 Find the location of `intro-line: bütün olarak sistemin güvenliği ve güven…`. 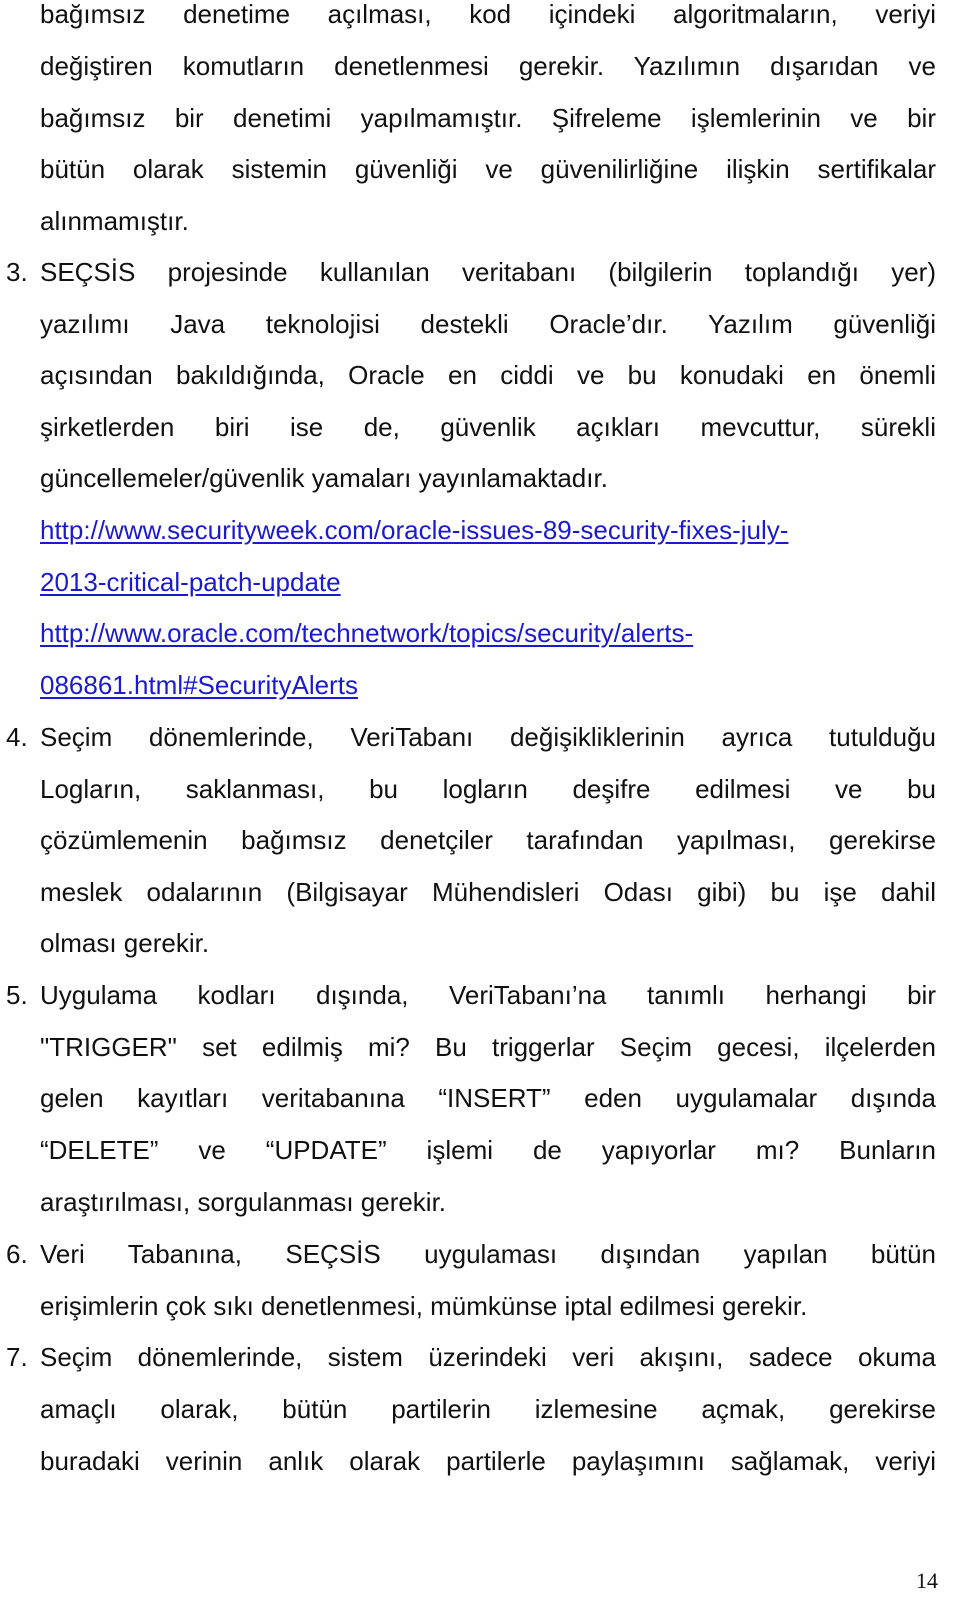

intro-line: bütün olarak sistemin güvenliği ve güven… is located at coordinates (488, 169).